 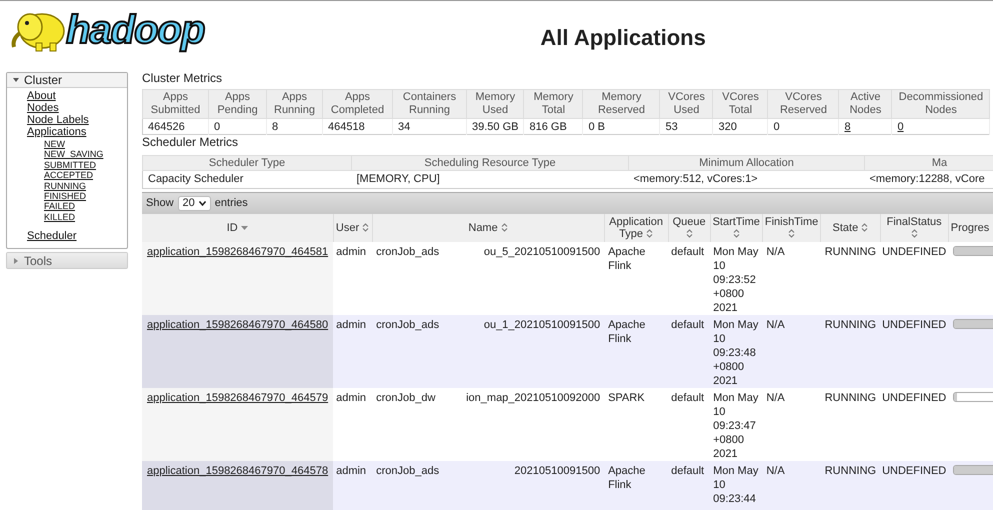 I want to click on table-cell: Mon May 10 09:23:48 +0800 2021, so click(x=736, y=353).